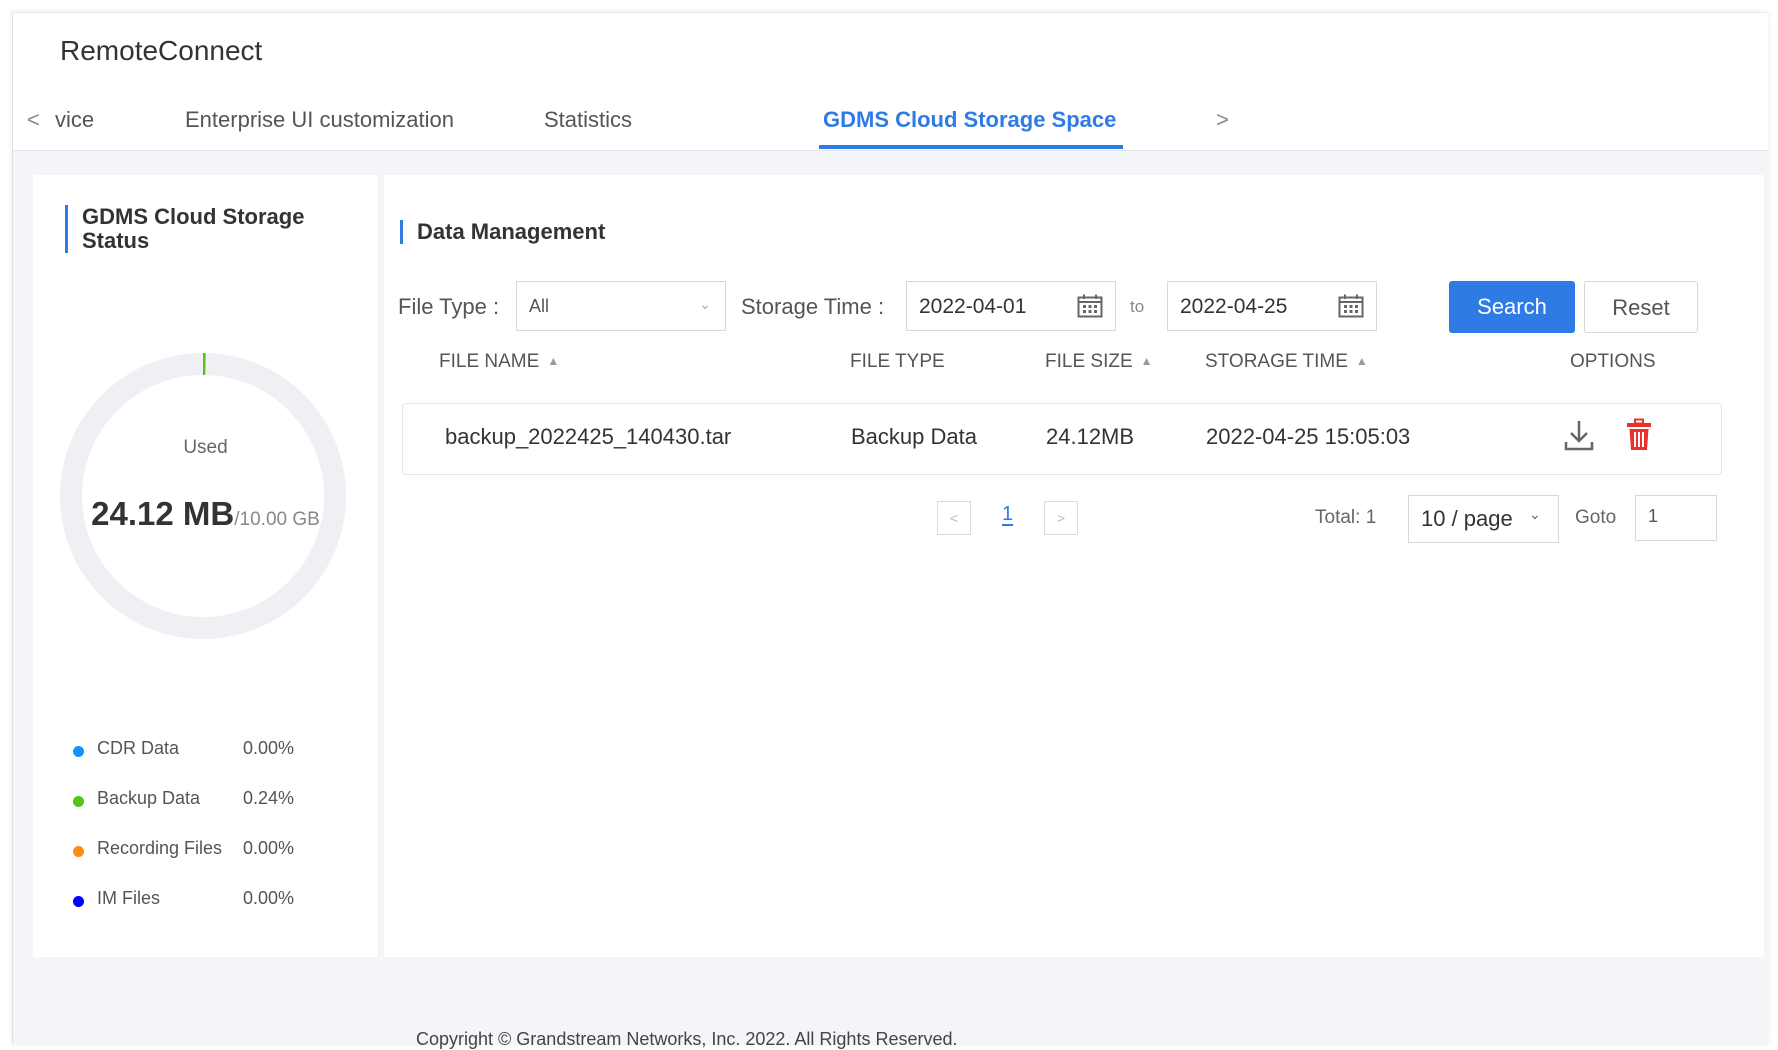  What do you see at coordinates (33, 120) in the screenshot?
I see `chevron-left-icon: <` at bounding box center [33, 120].